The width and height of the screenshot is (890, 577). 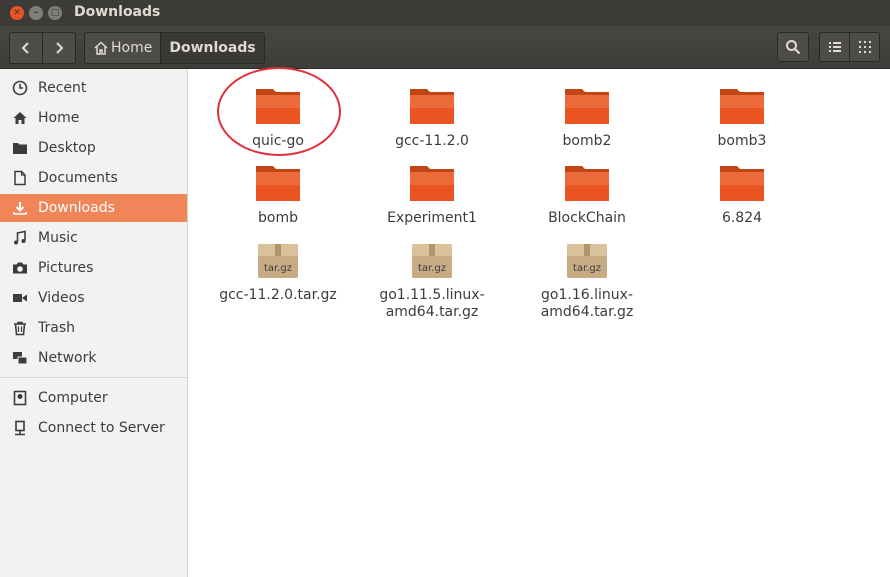 I want to click on breadcrumb: Home Downloads, so click(x=174, y=48).